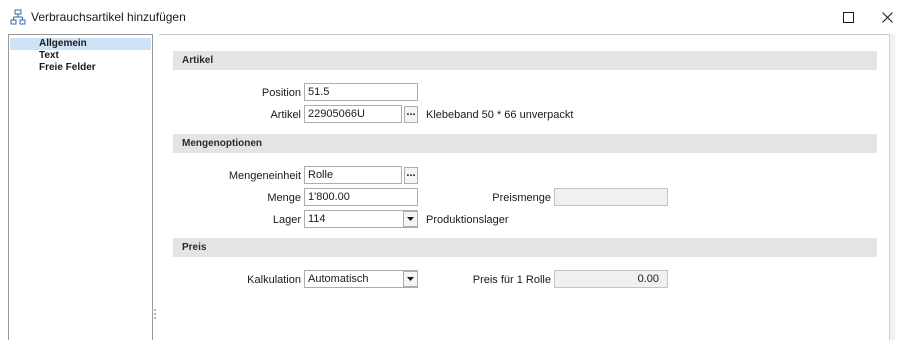 This screenshot has height=341, width=904. What do you see at coordinates (525, 247) in the screenshot?
I see `section-header-preis: Preis` at bounding box center [525, 247].